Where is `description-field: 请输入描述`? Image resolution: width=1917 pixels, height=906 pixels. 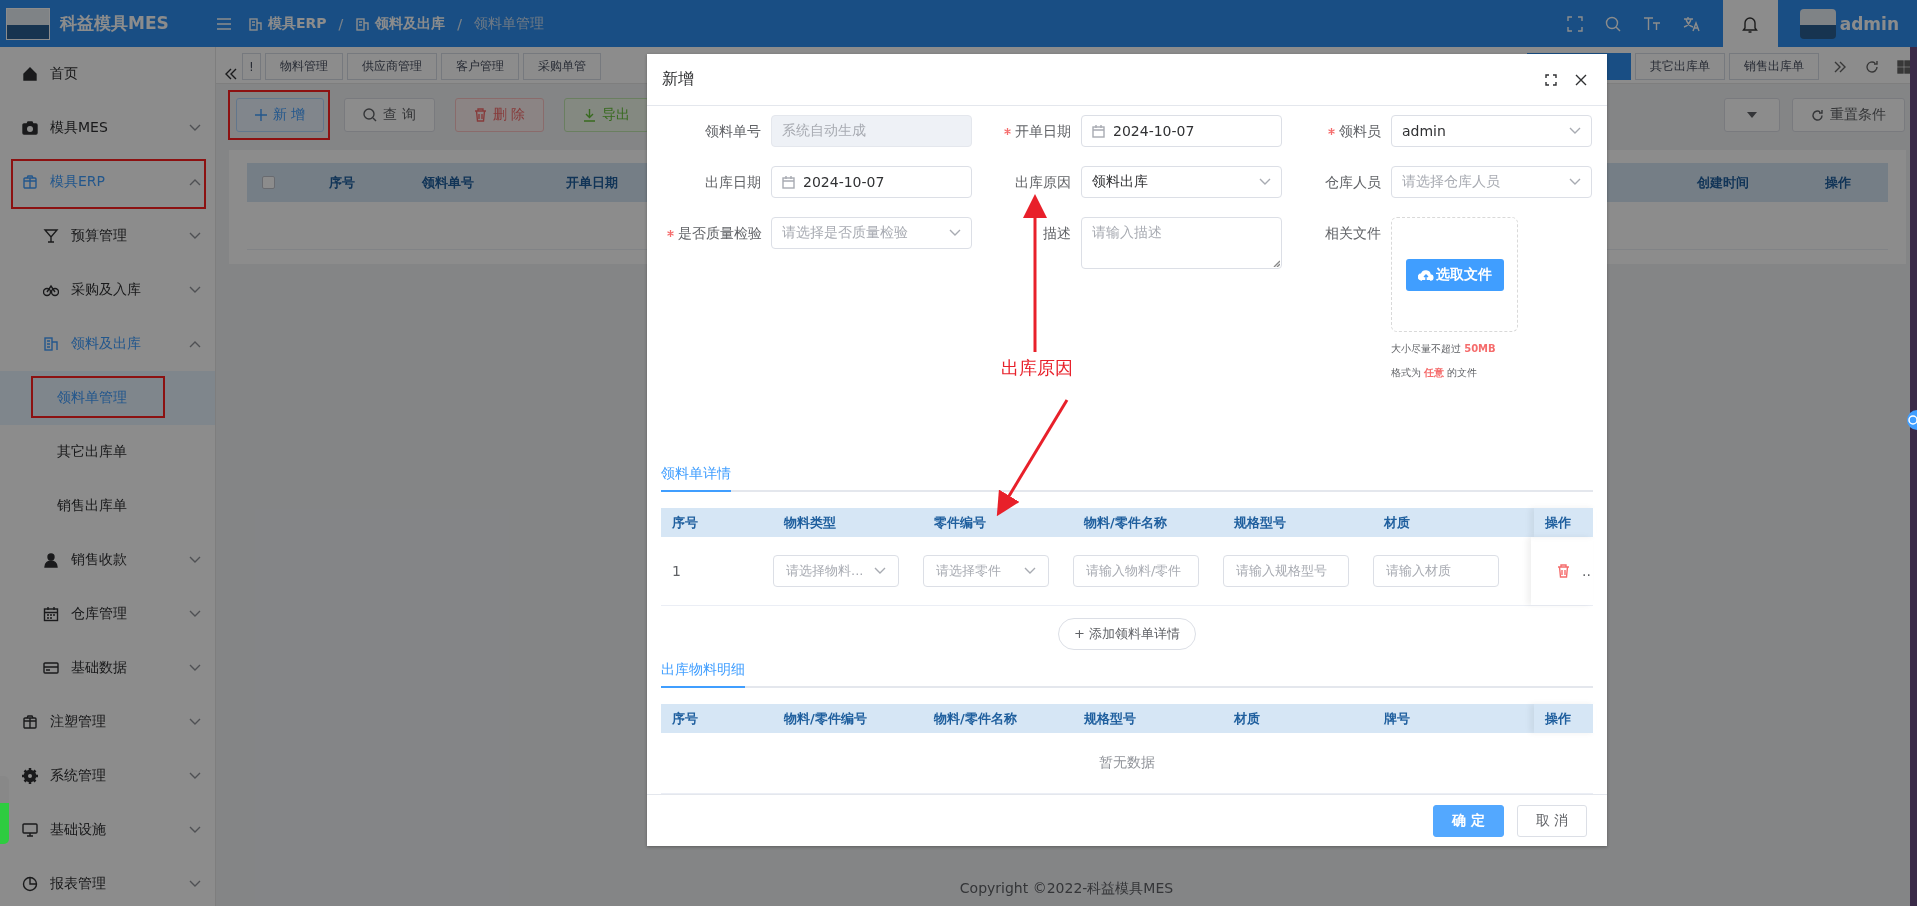 description-field: 请输入描述 is located at coordinates (1181, 243).